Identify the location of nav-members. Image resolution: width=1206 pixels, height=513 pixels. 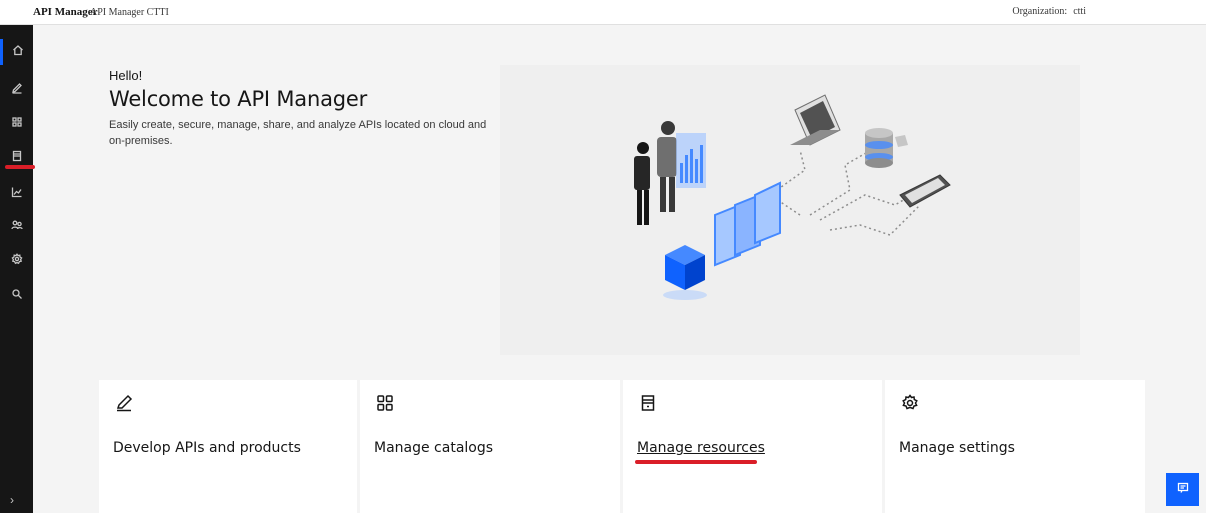
(16, 227).